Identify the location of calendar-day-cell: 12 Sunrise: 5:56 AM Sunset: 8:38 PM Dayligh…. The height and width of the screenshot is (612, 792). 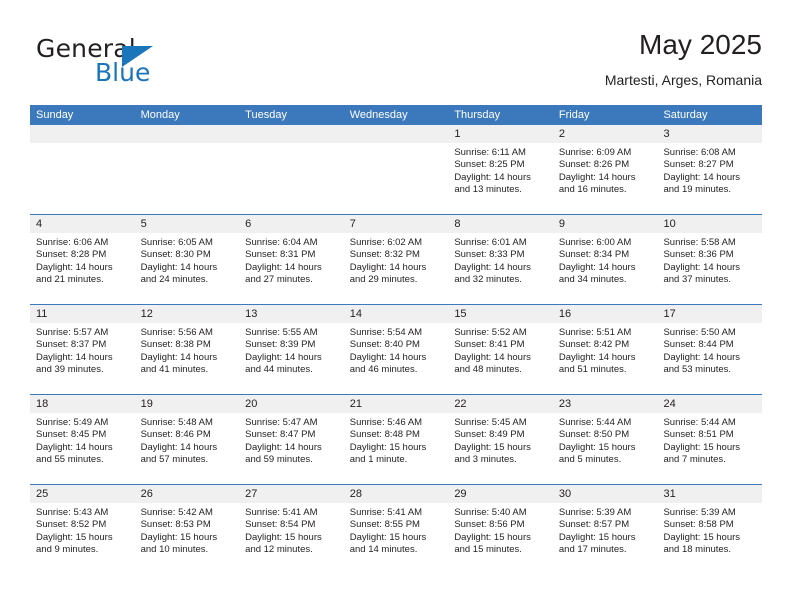
(187, 349).